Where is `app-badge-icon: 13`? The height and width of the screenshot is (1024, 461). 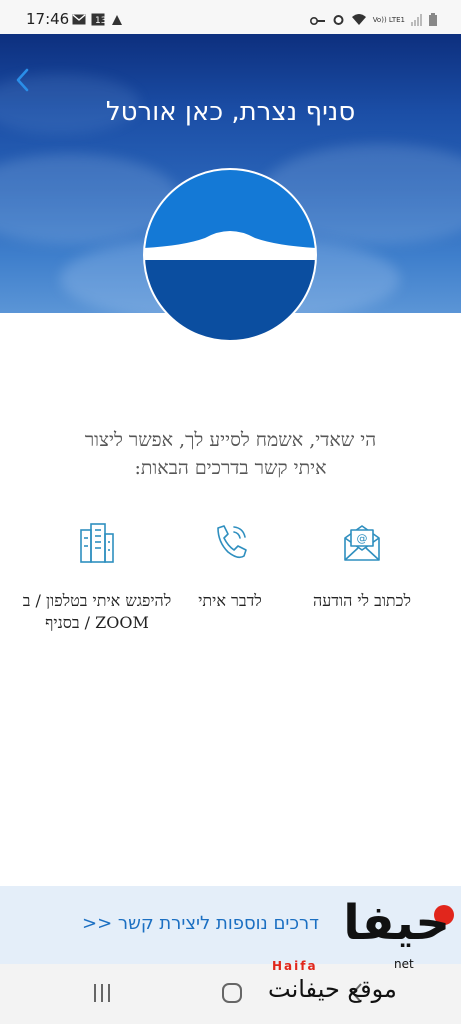 app-badge-icon: 13 is located at coordinates (98, 18).